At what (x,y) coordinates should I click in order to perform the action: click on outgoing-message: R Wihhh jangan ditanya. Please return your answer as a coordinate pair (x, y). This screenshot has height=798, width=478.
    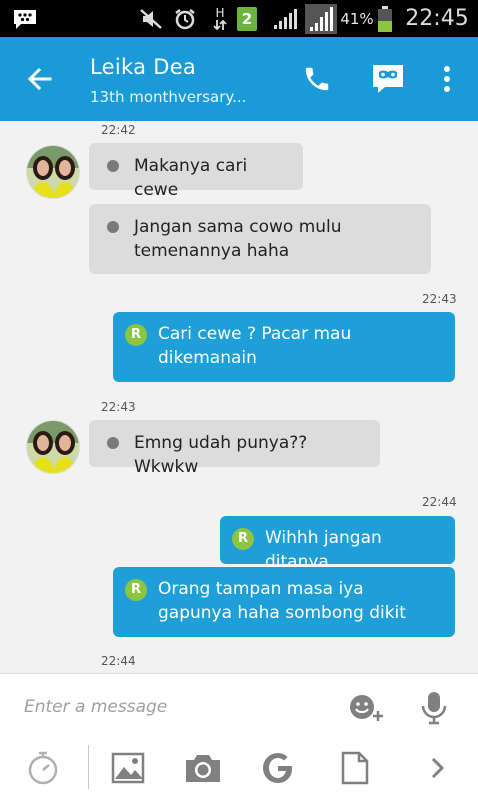
    Looking at the image, I should click on (337, 544).